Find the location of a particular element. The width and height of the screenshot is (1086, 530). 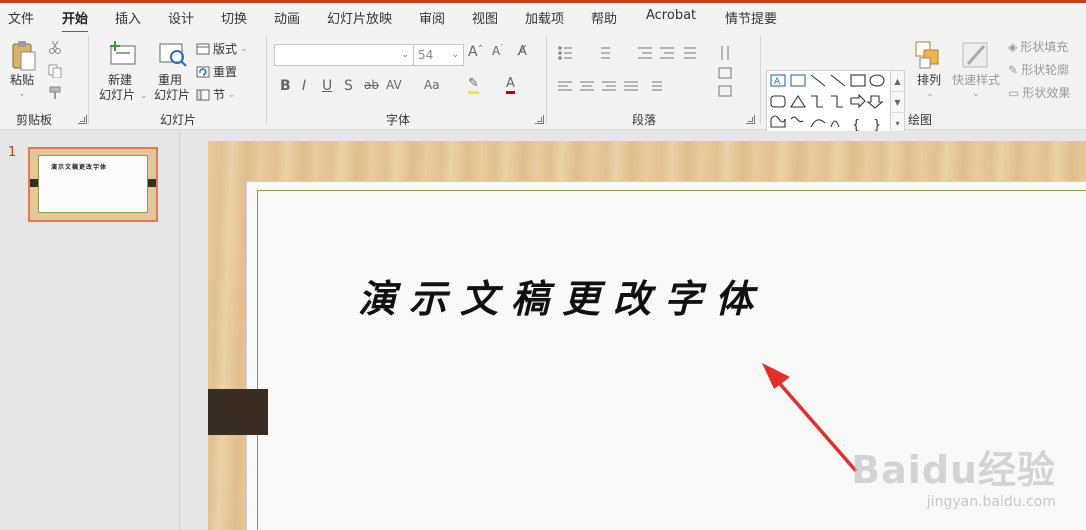

watermark-logo-text: Baidu经验 is located at coordinates (953, 470).